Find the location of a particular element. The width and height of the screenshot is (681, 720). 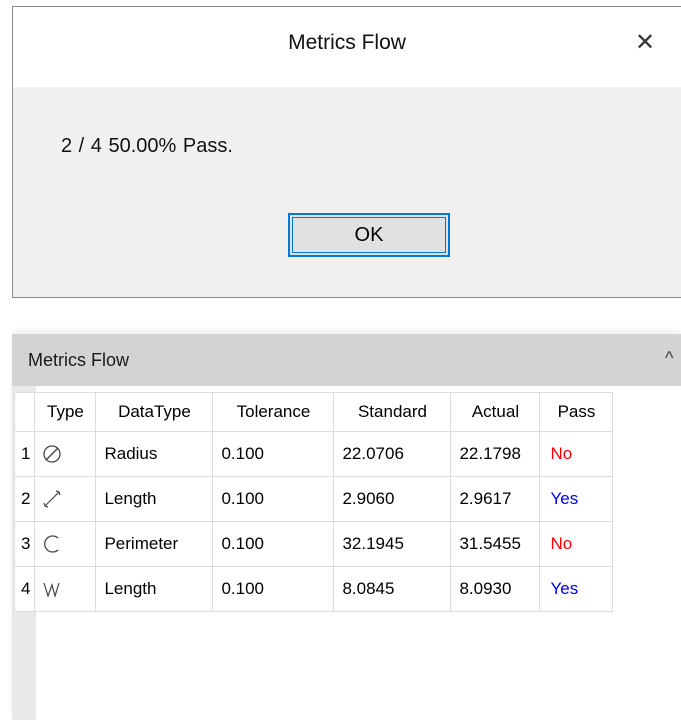

panel-title: Metrics Flow is located at coordinates (79, 360).